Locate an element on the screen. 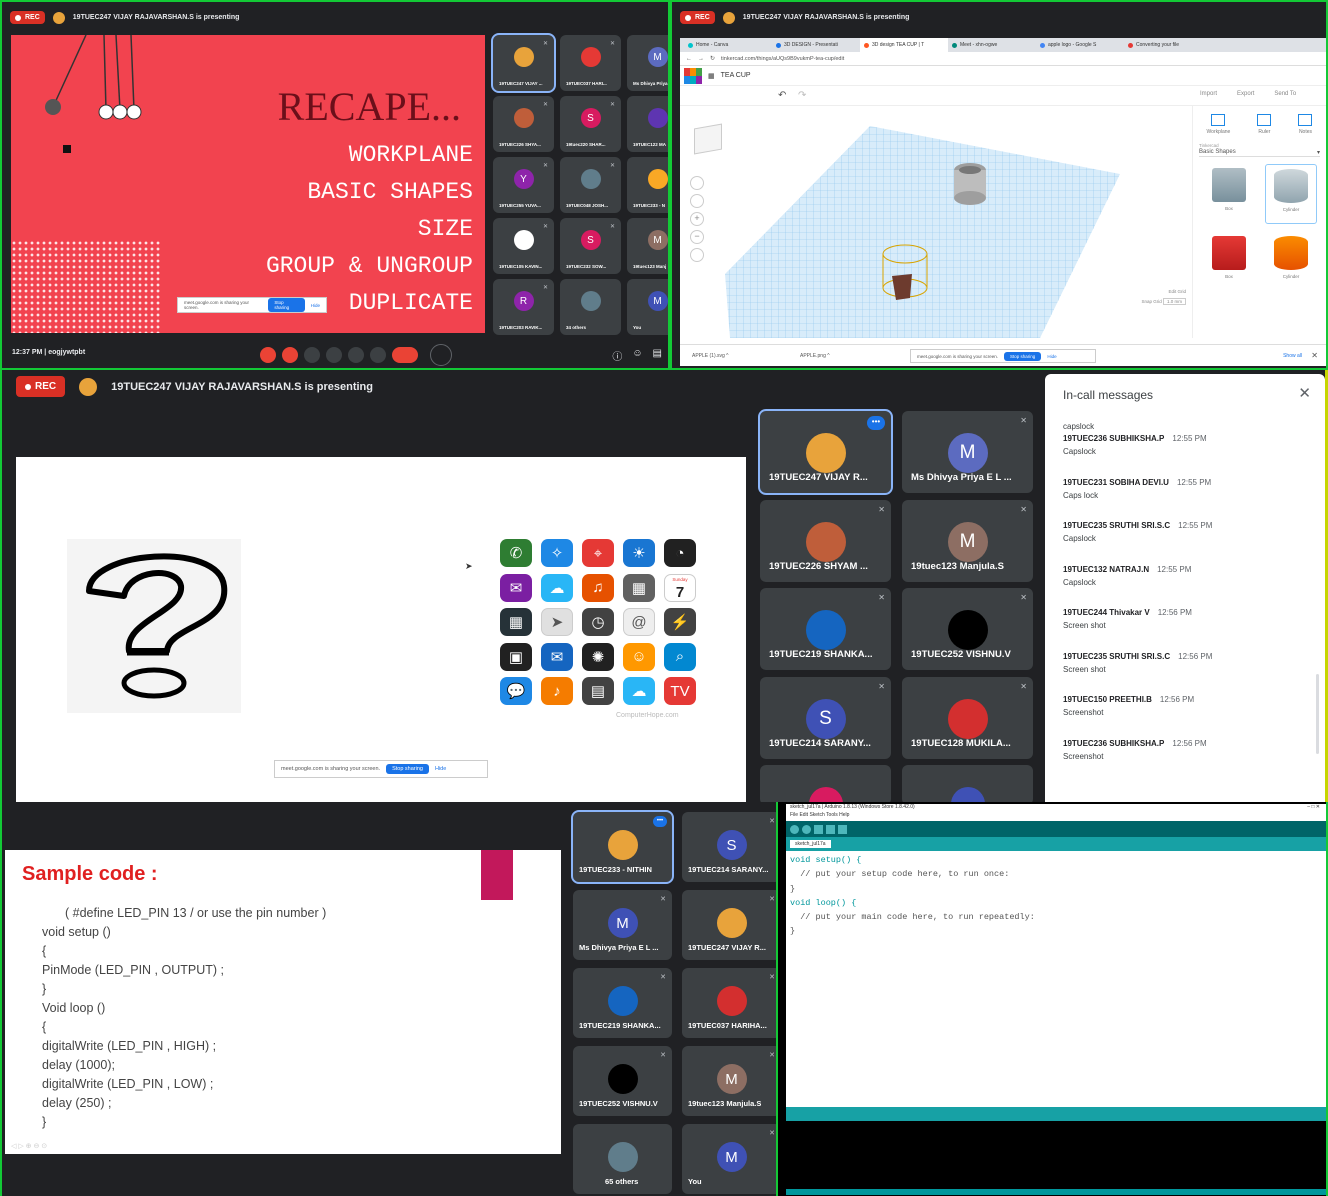  design-name: TEA CUP is located at coordinates (736, 75).